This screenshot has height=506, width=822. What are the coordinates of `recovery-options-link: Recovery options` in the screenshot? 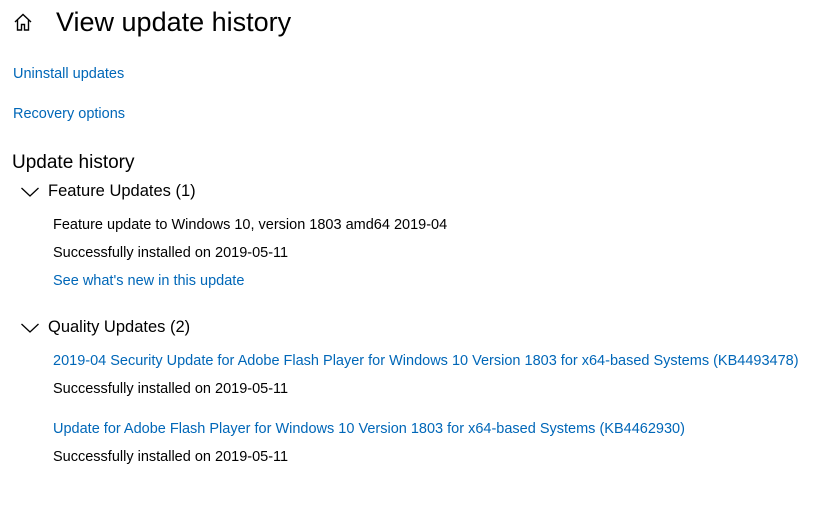 It's located at (69, 114).